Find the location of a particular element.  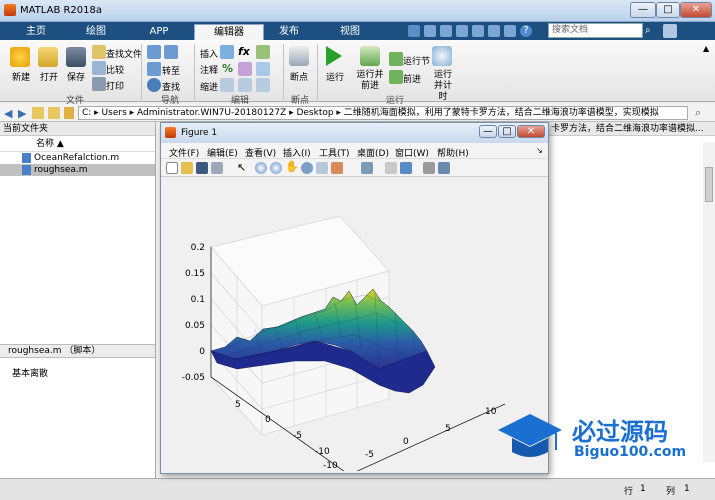

forward-icon is located at coordinates (171, 52).